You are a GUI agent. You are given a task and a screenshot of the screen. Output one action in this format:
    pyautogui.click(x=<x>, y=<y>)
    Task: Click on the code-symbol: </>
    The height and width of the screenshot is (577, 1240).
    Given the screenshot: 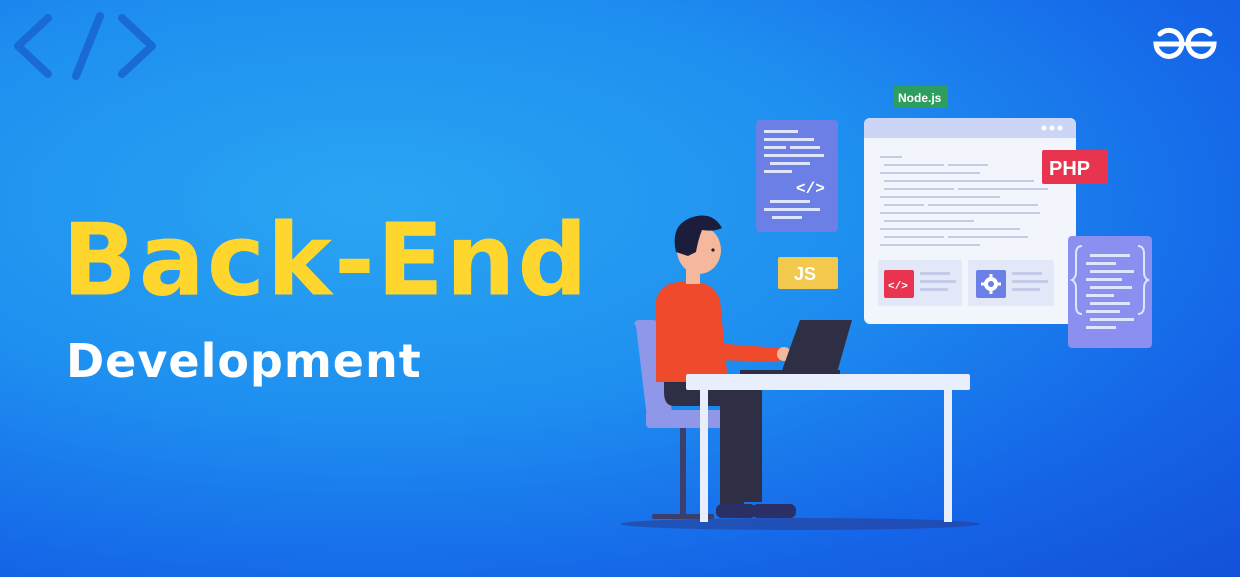 What is the action you would take?
    pyautogui.click(x=810, y=189)
    